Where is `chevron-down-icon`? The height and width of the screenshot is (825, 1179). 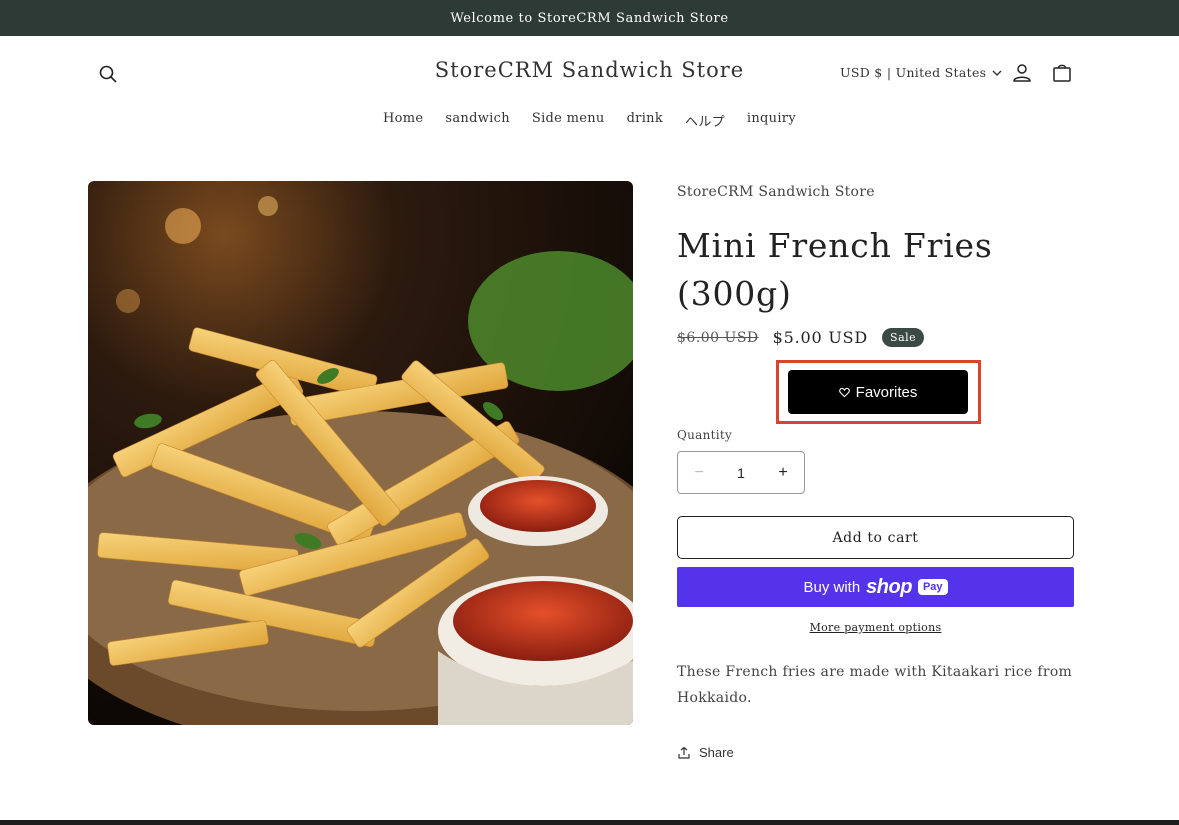 chevron-down-icon is located at coordinates (997, 73).